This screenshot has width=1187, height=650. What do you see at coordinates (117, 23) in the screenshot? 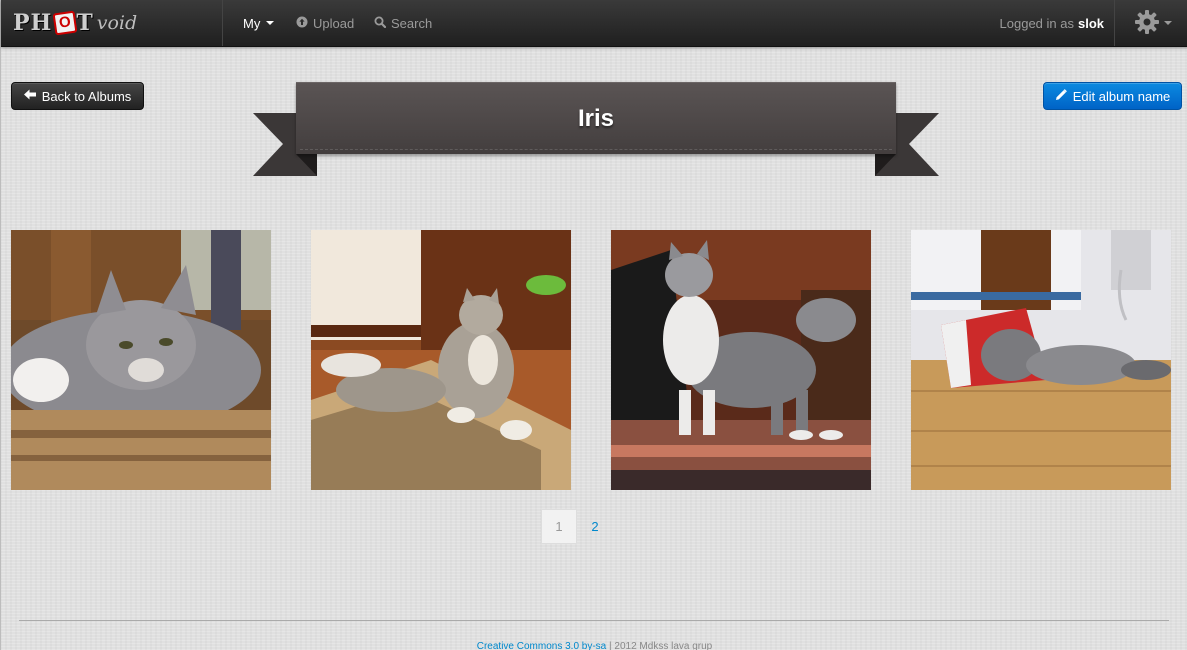
I see `brand-suffix: void` at bounding box center [117, 23].